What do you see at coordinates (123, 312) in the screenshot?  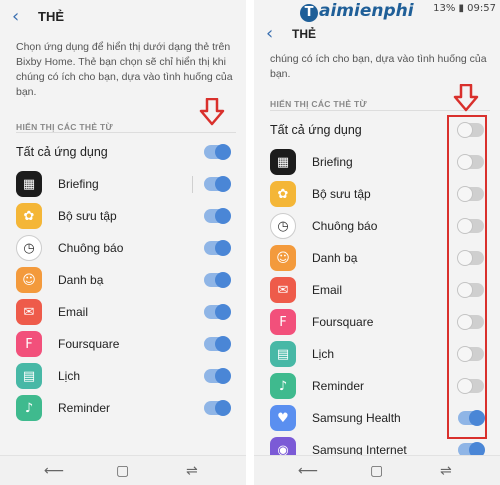 I see `app-row: ✉ Email` at bounding box center [123, 312].